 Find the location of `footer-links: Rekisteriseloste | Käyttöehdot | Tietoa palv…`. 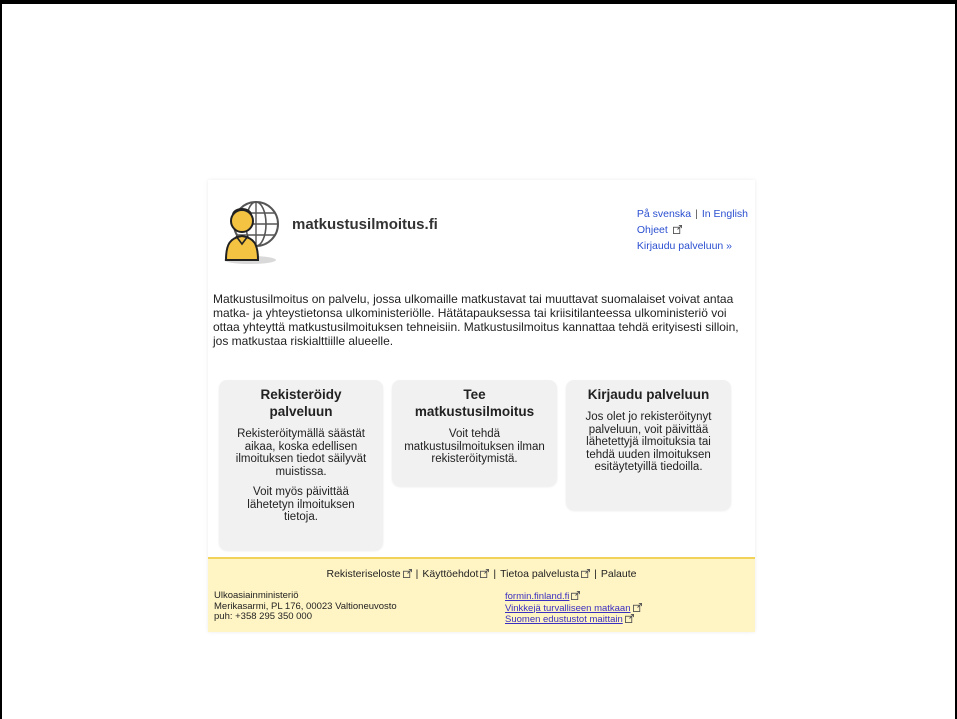

footer-links: Rekisteriseloste | Käyttöehdot | Tietoa palv… is located at coordinates (481, 574).